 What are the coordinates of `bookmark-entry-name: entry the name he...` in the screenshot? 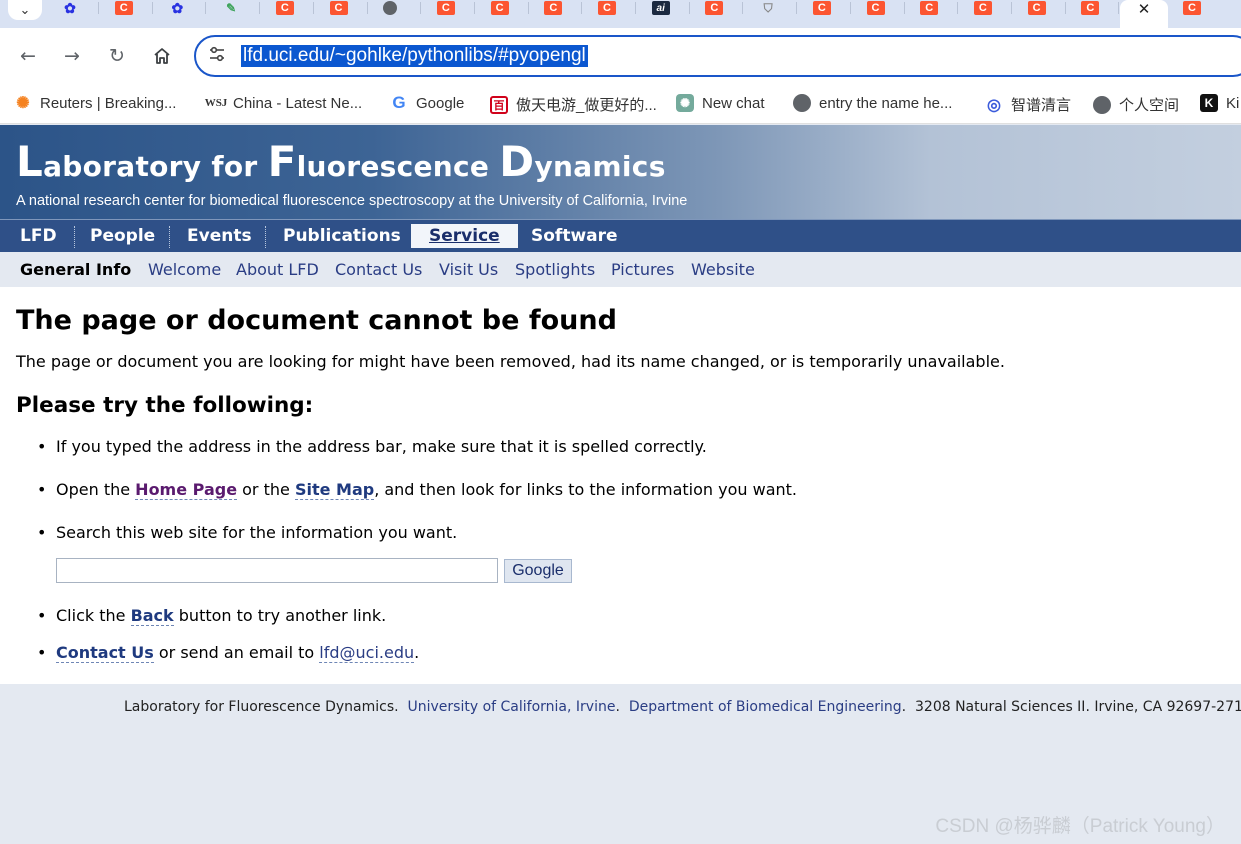 It's located at (872, 103).